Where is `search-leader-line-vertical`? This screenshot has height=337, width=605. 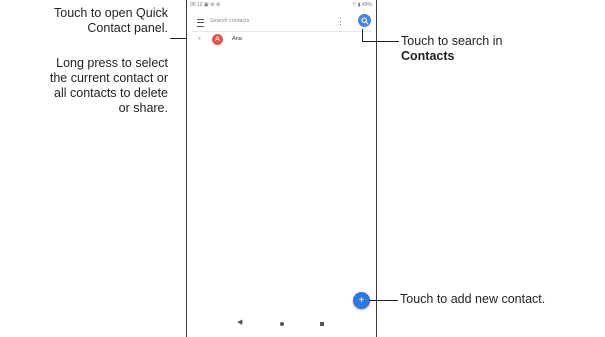
search-leader-line-vertical is located at coordinates (362, 35).